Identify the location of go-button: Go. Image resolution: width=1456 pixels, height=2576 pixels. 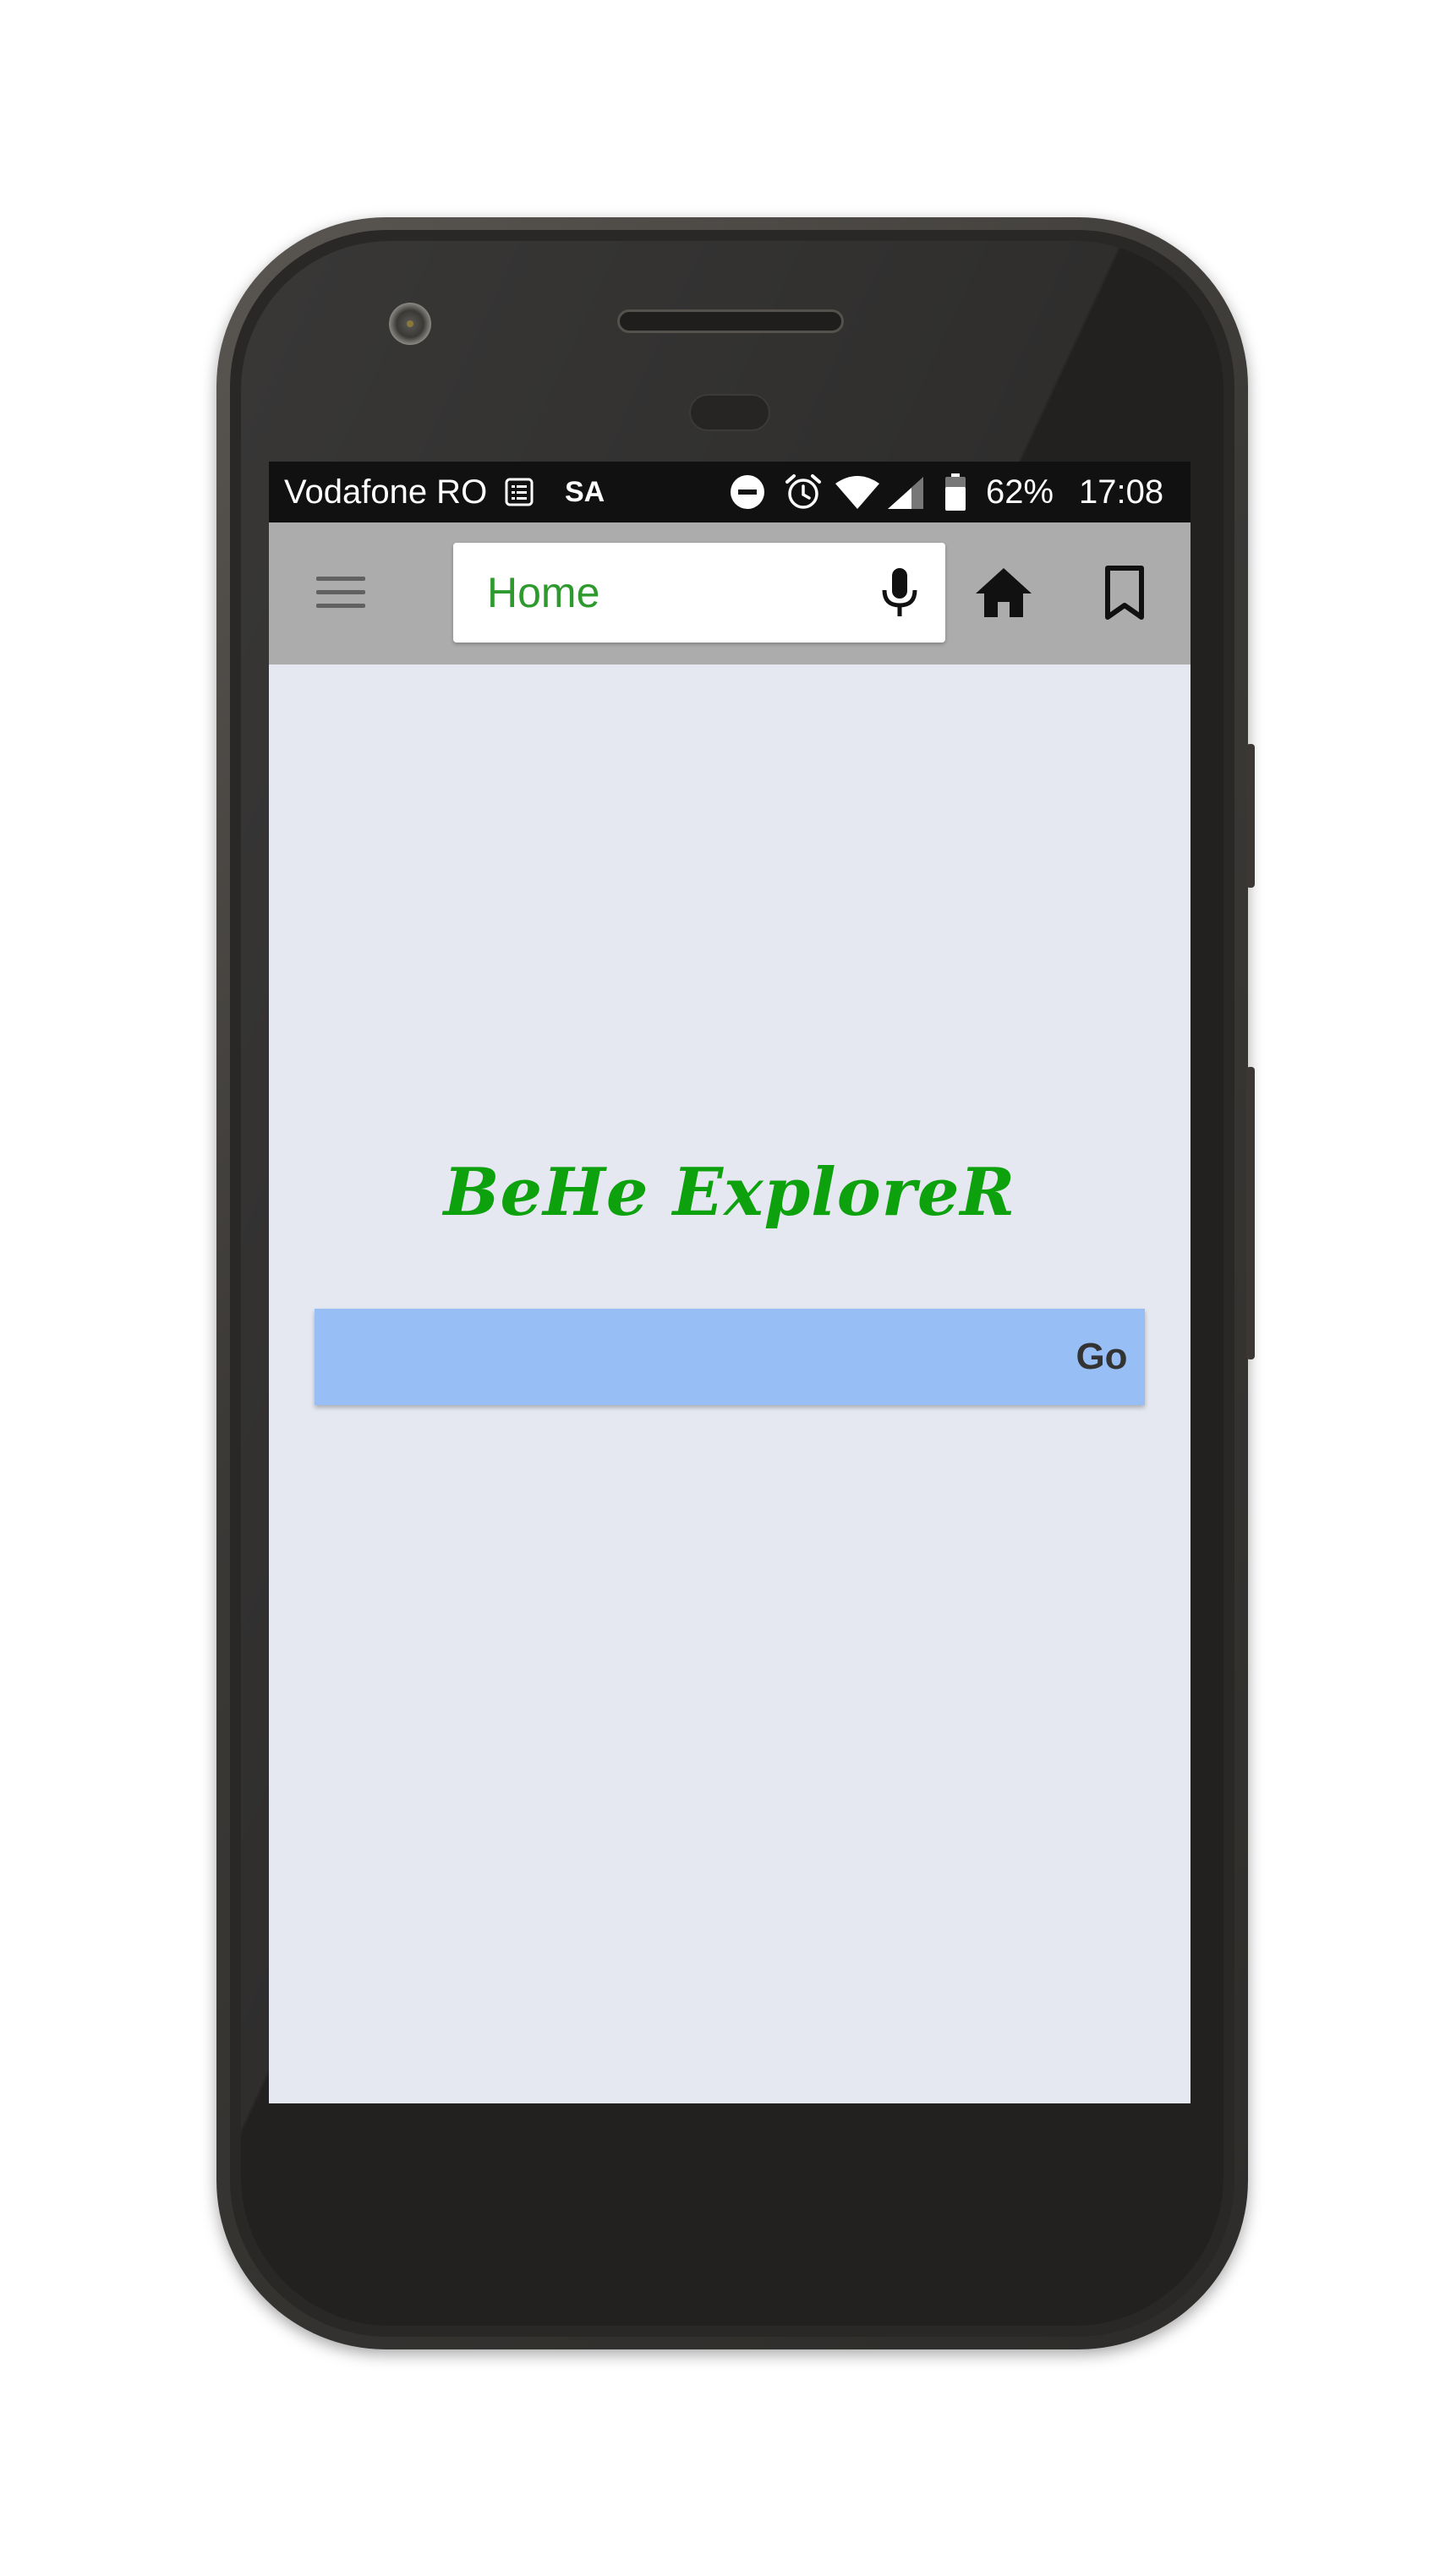
(1102, 1357).